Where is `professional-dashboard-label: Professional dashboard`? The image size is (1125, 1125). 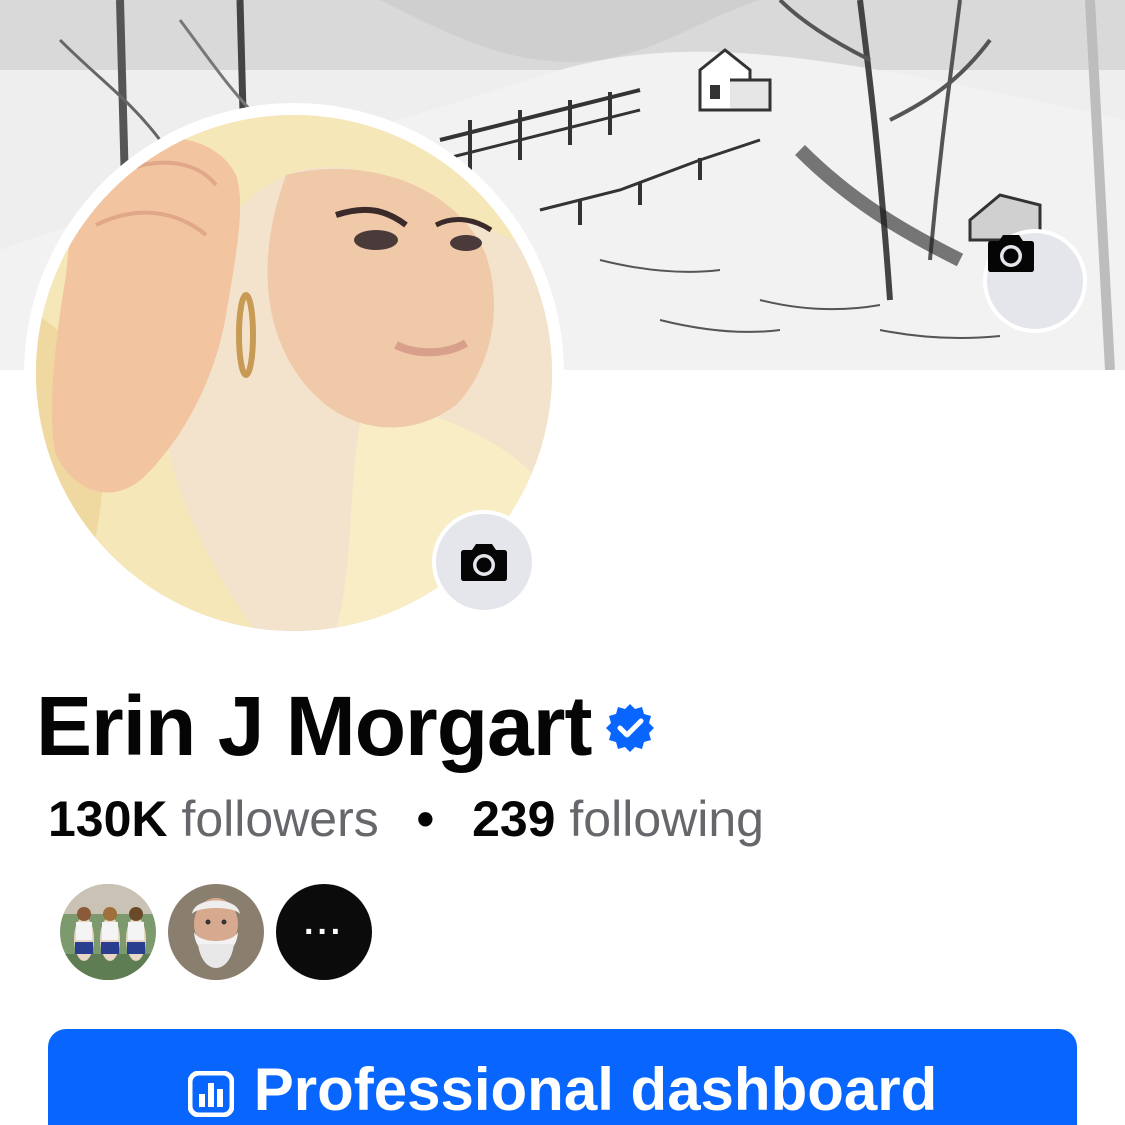 professional-dashboard-label: Professional dashboard is located at coordinates (595, 1089).